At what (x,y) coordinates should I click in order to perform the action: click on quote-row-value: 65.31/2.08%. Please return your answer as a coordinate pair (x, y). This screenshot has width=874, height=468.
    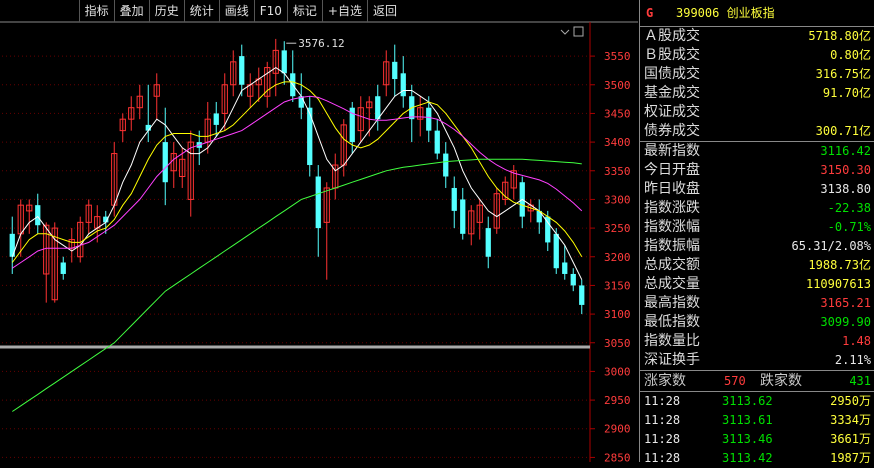
    Looking at the image, I should click on (831, 246).